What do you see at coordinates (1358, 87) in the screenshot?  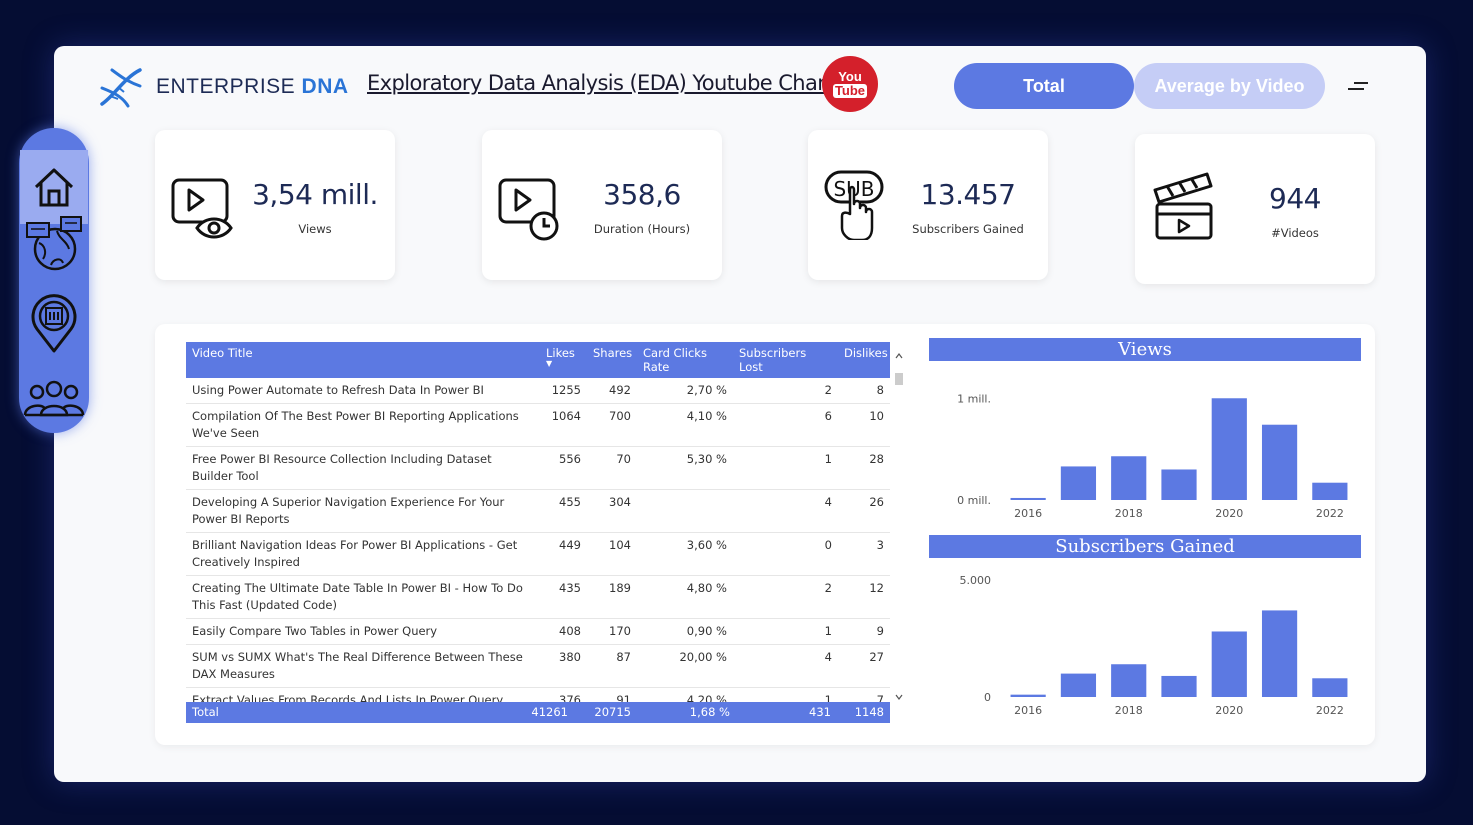 I see `filter-menu-icon` at bounding box center [1358, 87].